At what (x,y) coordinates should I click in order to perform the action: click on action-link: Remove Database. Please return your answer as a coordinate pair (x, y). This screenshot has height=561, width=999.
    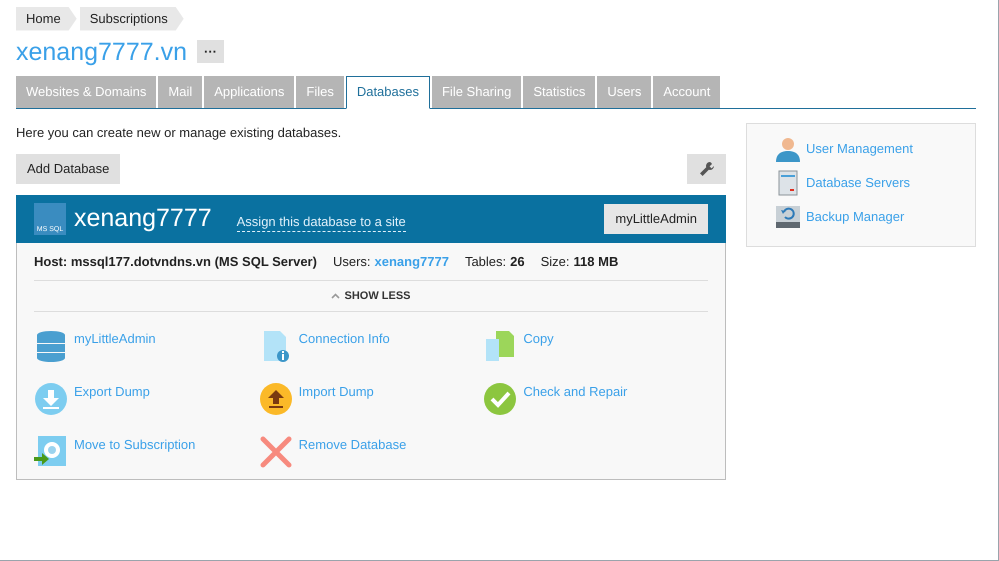
    Looking at the image, I should click on (352, 444).